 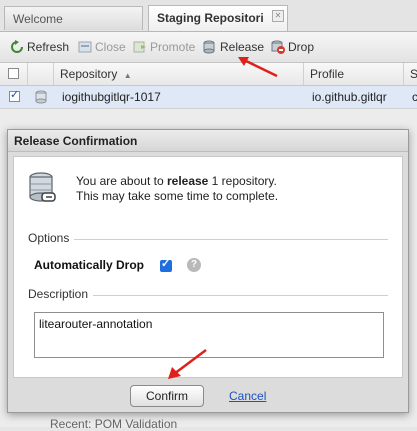 What do you see at coordinates (38, 19) in the screenshot?
I see `tab-welcome-label: Welcome` at bounding box center [38, 19].